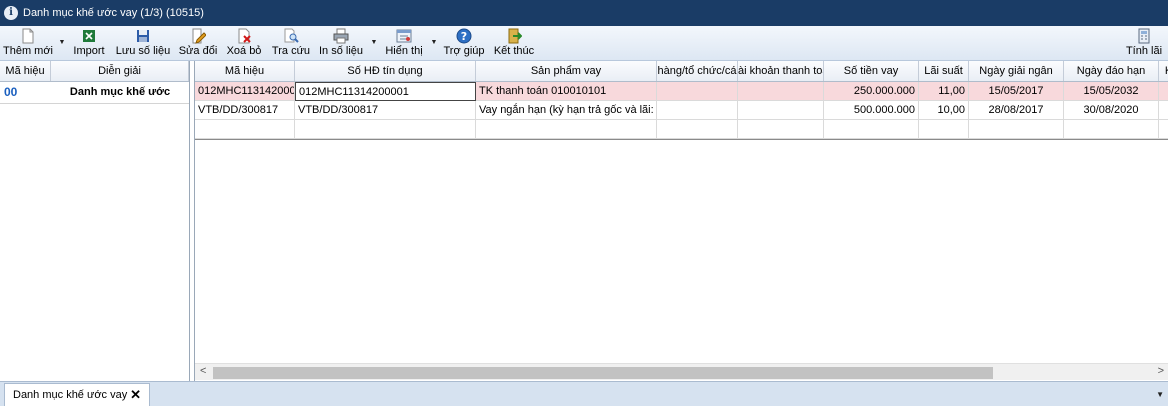 This screenshot has width=1168, height=406. Describe the element at coordinates (871, 71) in the screenshot. I see `col-loan-amount: Số tiền vay` at that location.